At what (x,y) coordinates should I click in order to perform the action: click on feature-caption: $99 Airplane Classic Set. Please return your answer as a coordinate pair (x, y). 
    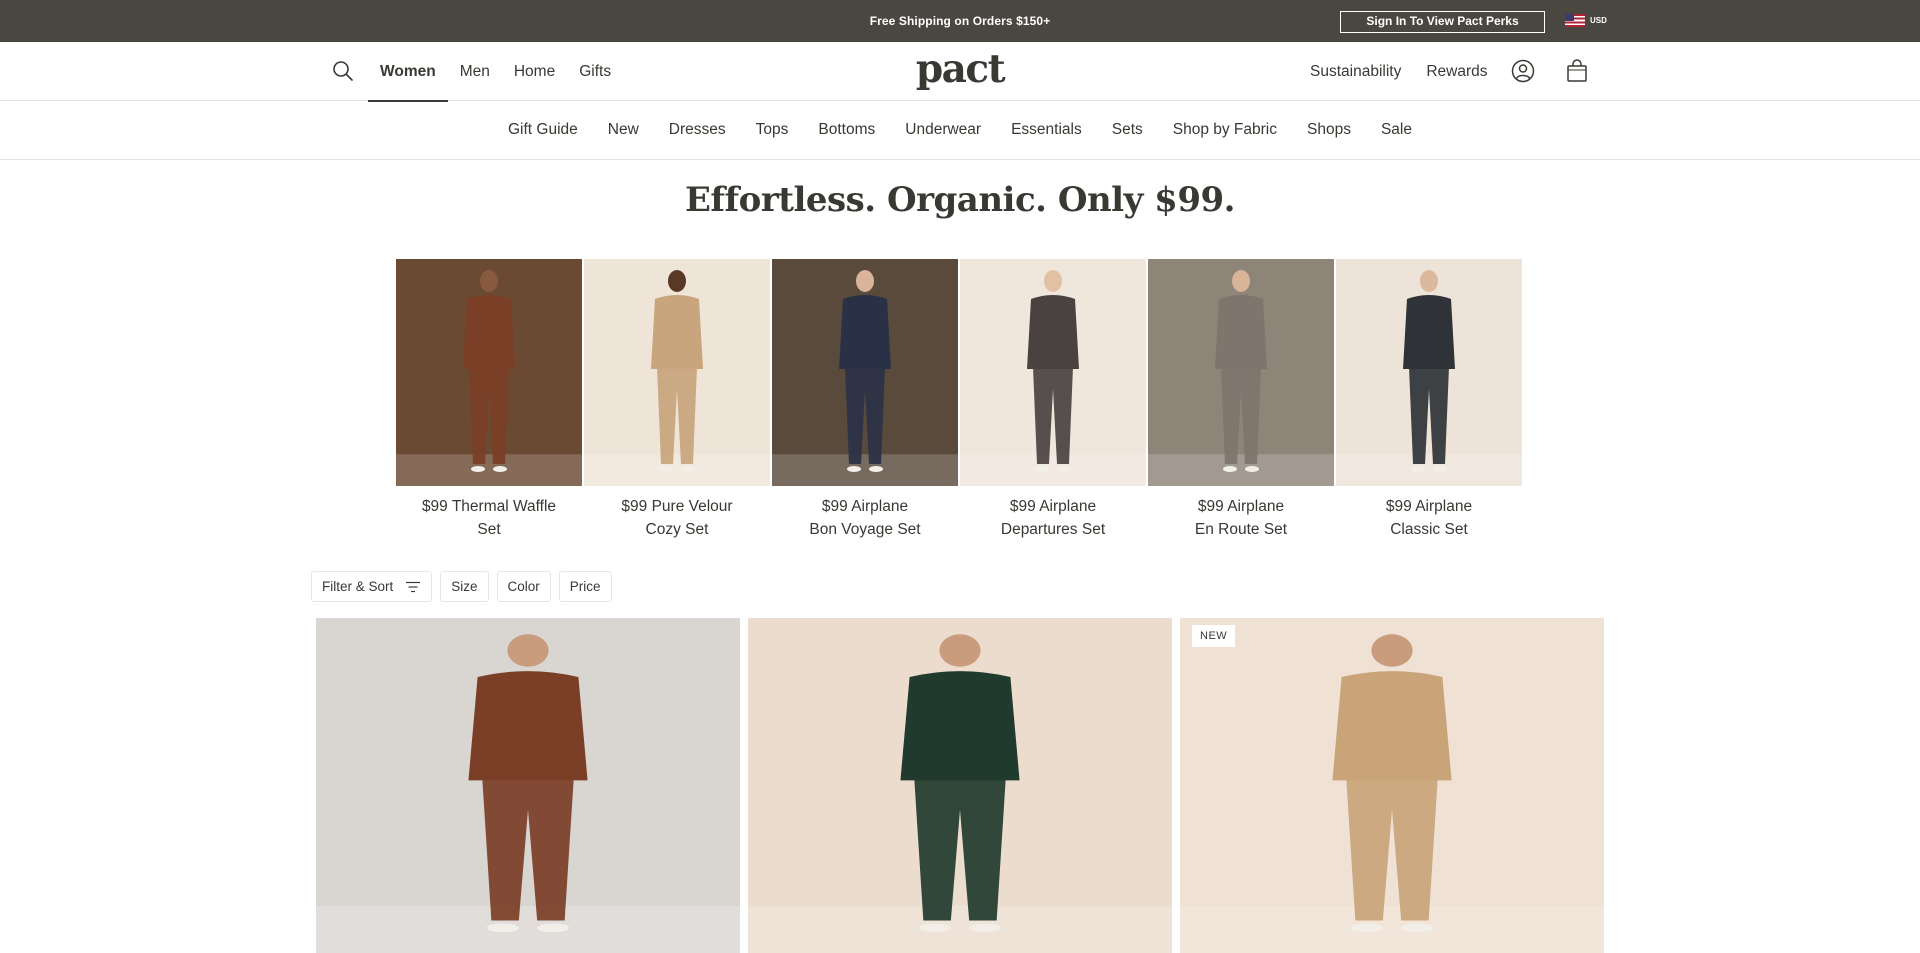
    Looking at the image, I should click on (1429, 518).